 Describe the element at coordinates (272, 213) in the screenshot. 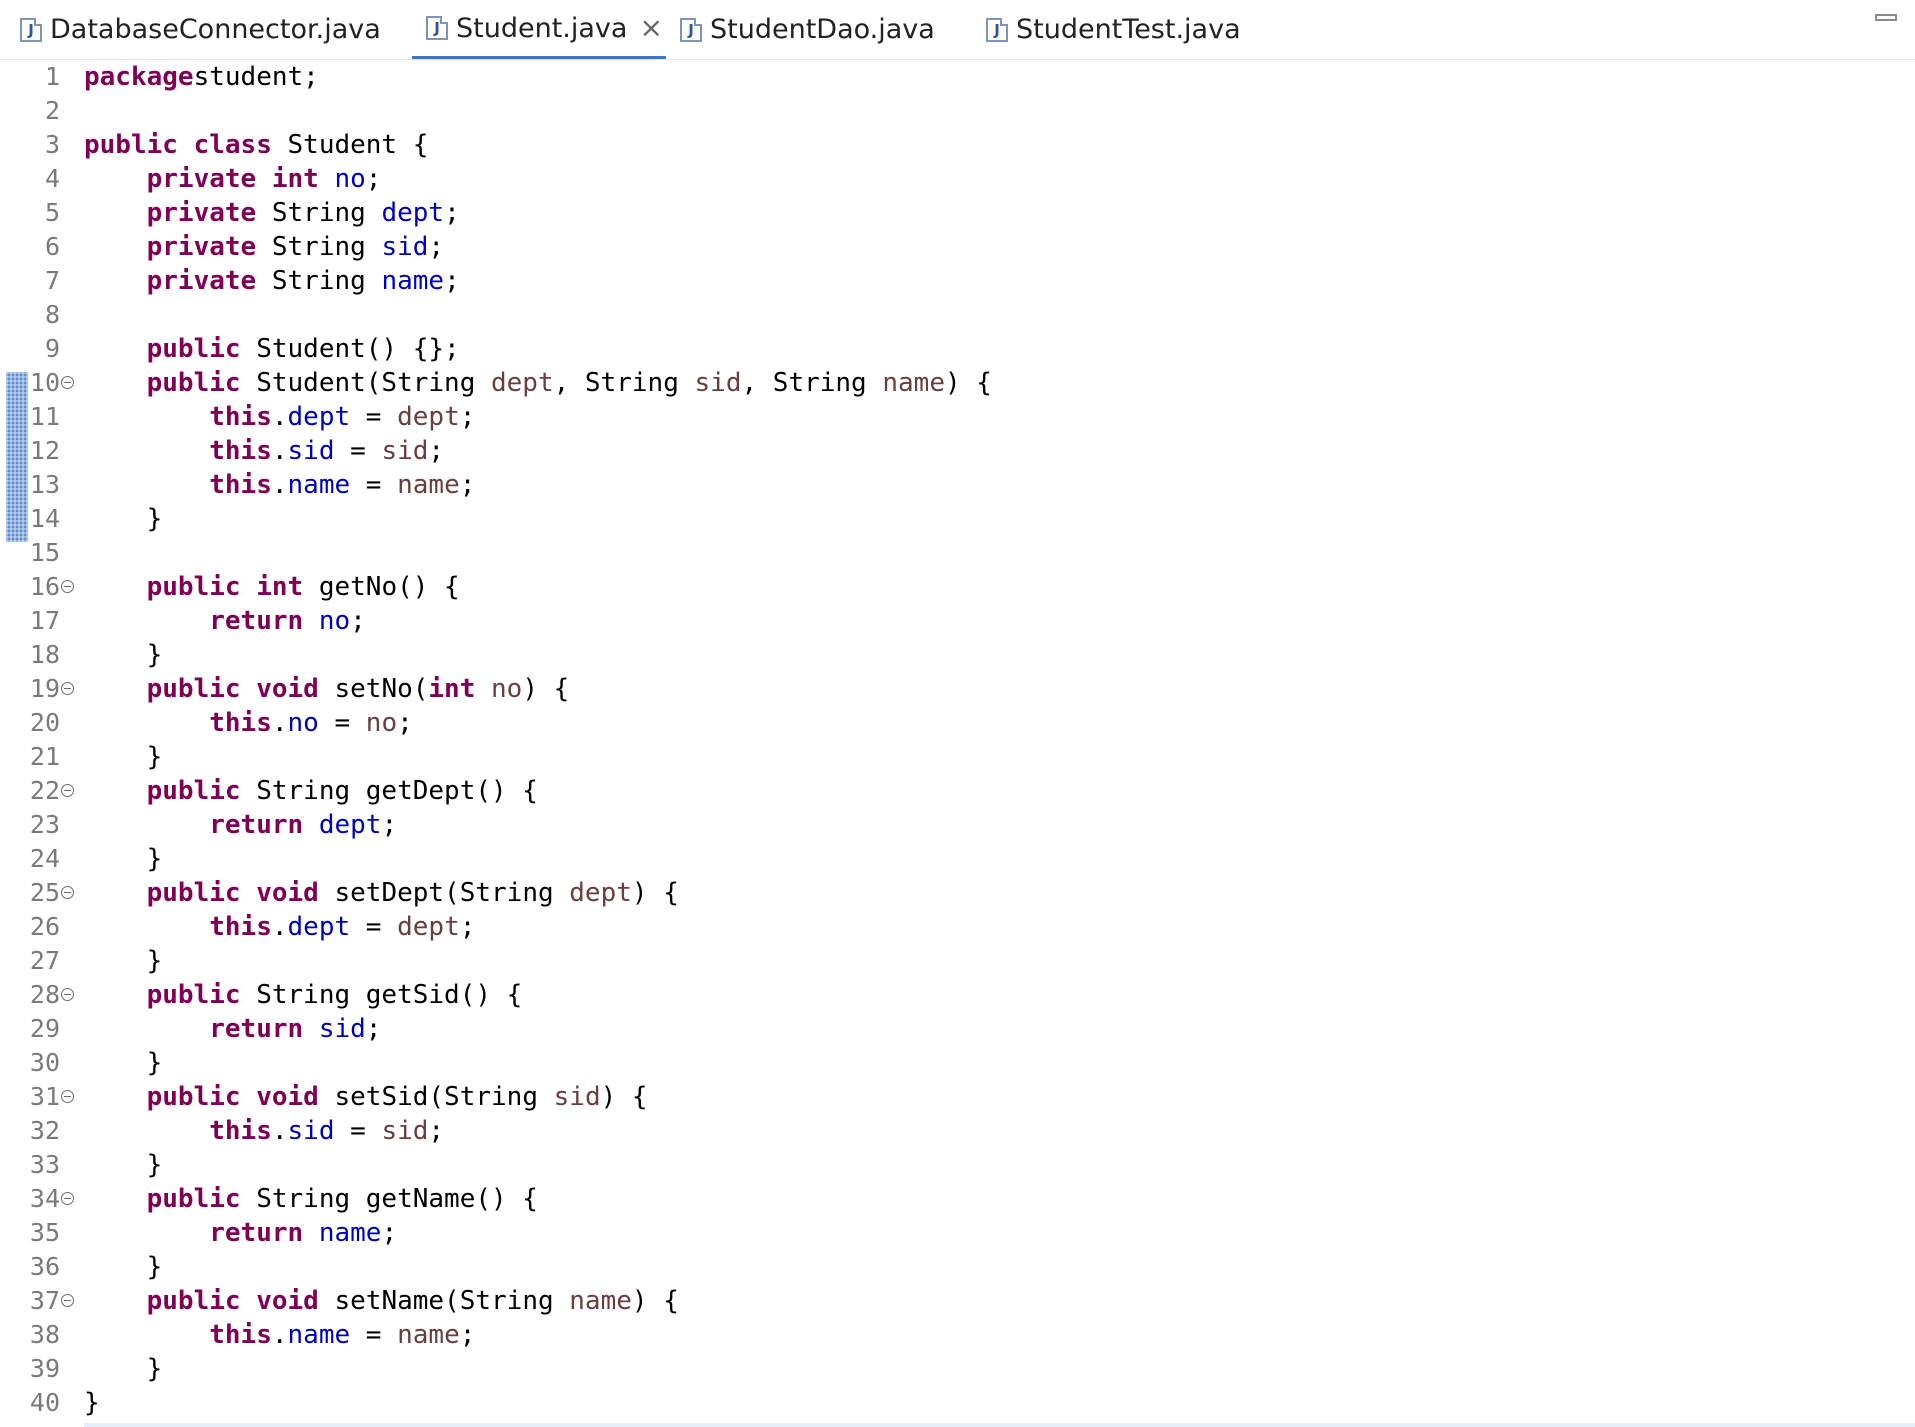

I see `code-text: private String dept;` at that location.